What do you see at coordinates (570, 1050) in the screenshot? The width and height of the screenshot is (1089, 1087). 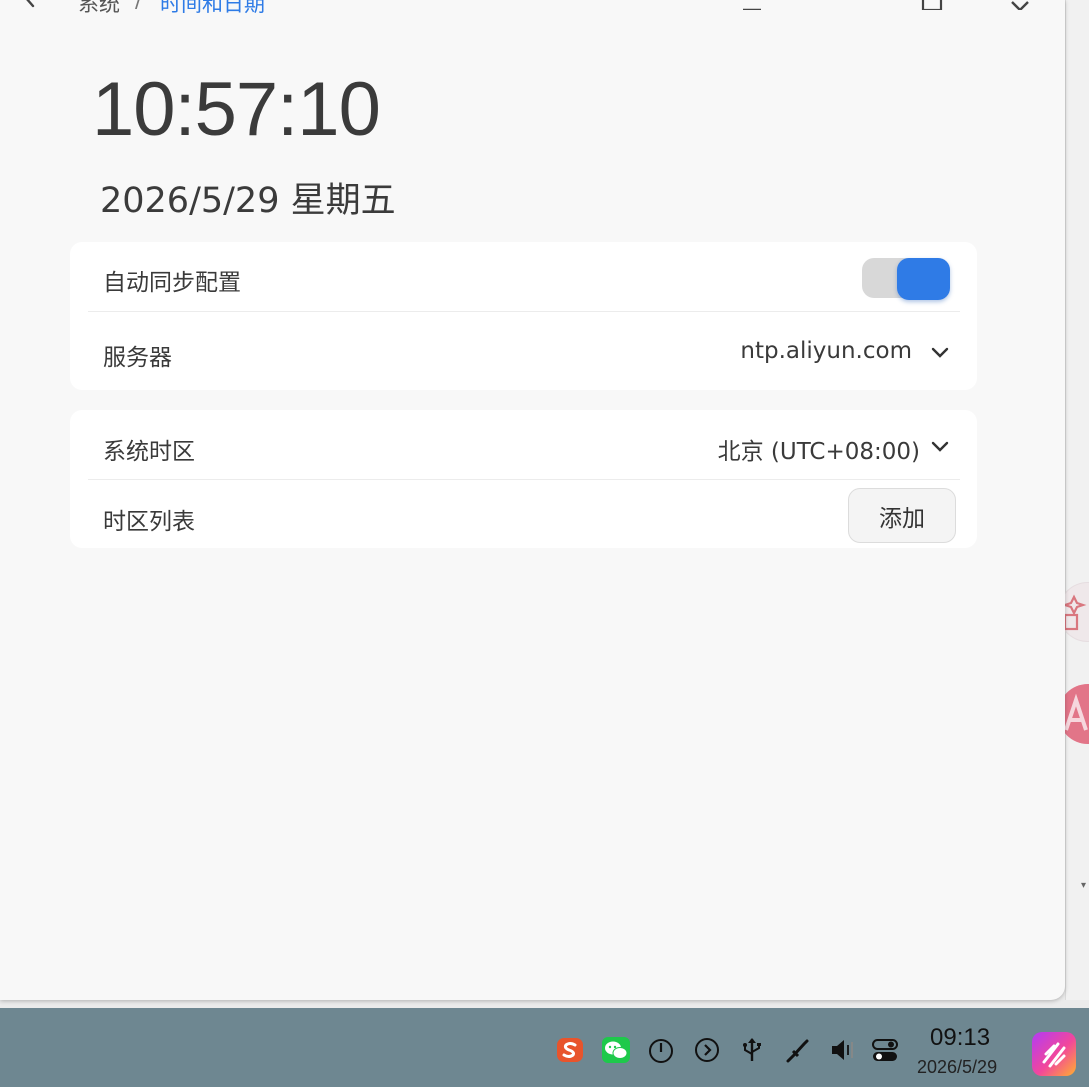 I see `sogou-input-icon` at bounding box center [570, 1050].